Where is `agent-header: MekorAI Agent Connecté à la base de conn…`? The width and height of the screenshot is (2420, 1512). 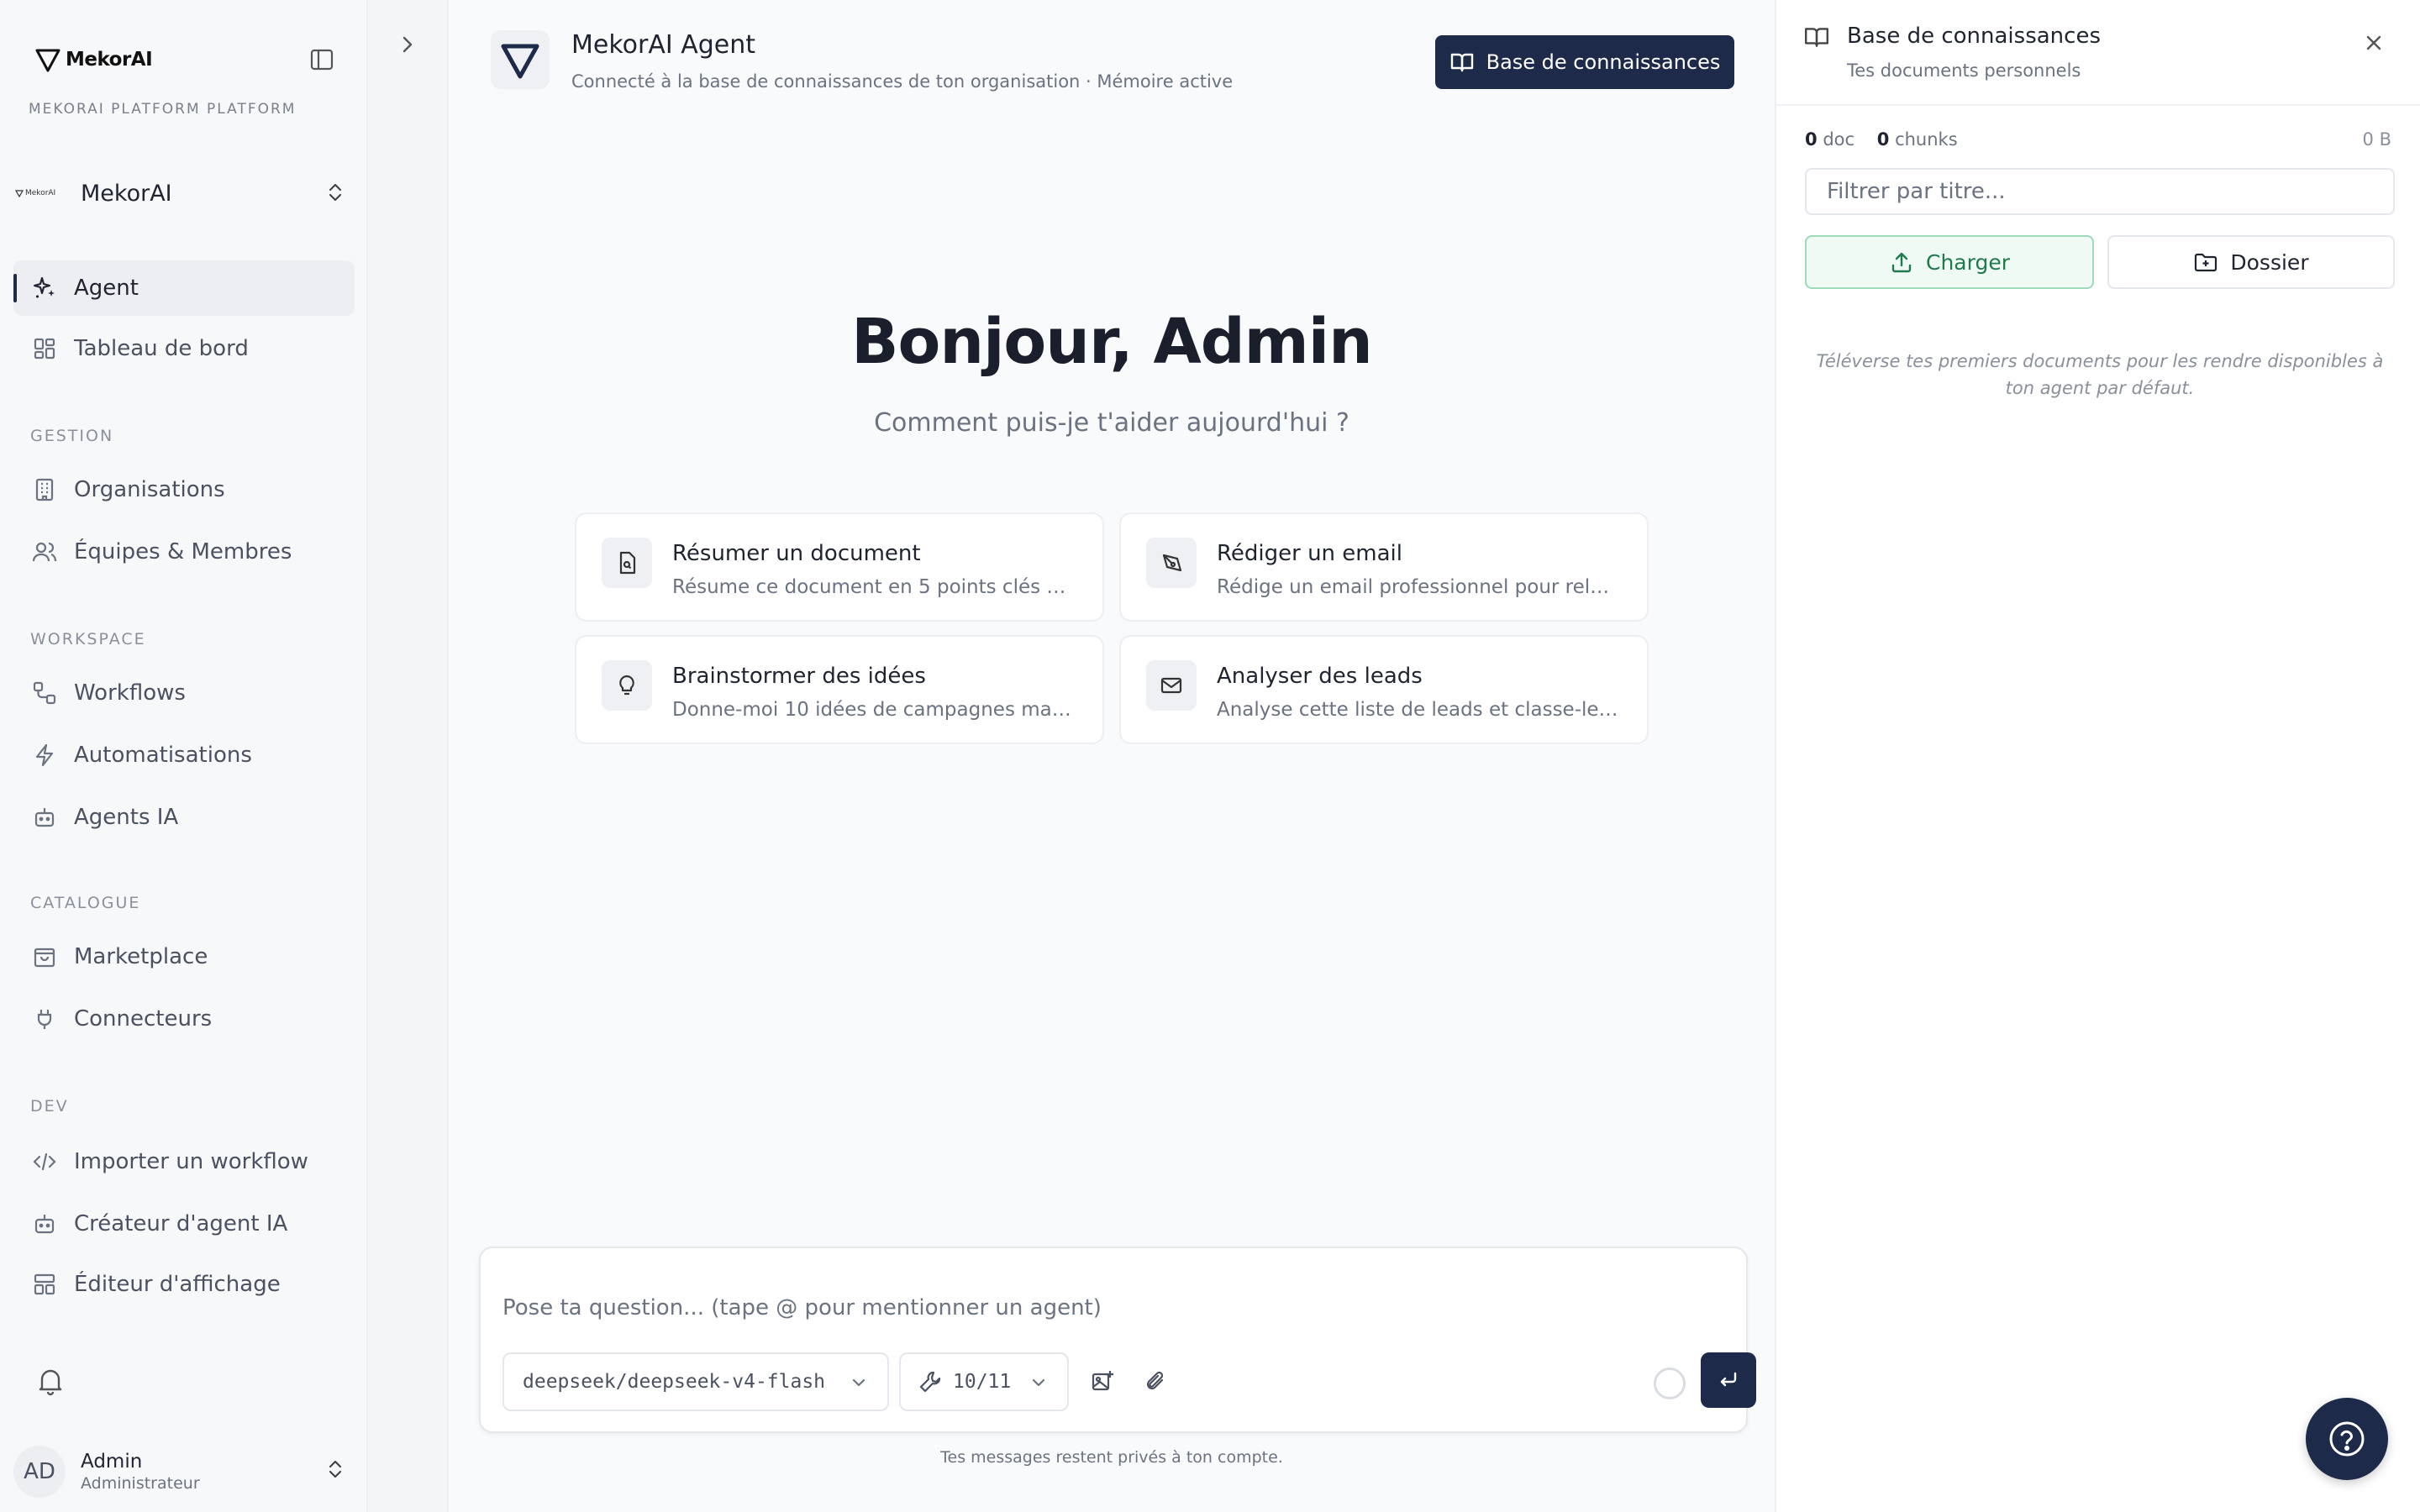
agent-header: MekorAI Agent Connecté à la base de conn… is located at coordinates (862, 61).